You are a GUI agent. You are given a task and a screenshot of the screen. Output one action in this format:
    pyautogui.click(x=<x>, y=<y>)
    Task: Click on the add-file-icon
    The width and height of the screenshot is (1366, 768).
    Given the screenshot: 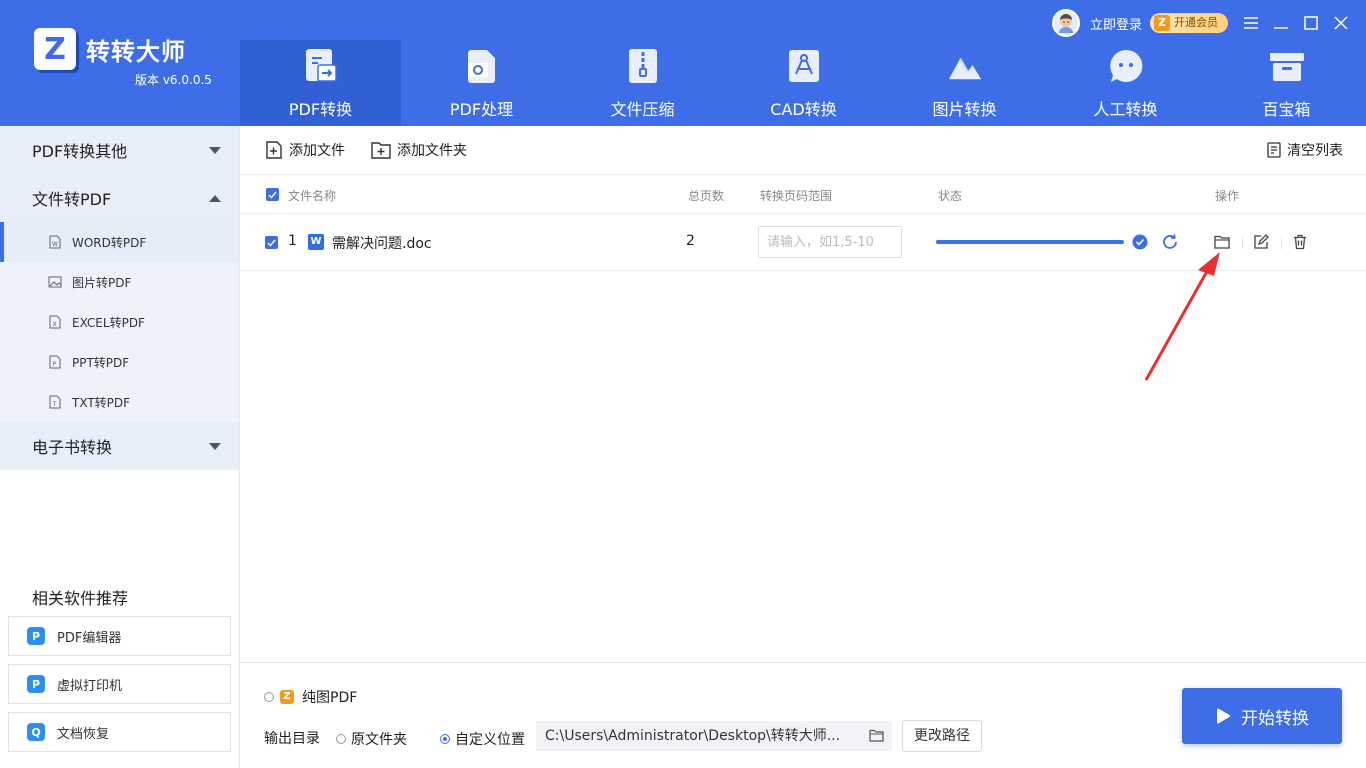 What is the action you would take?
    pyautogui.click(x=274, y=150)
    